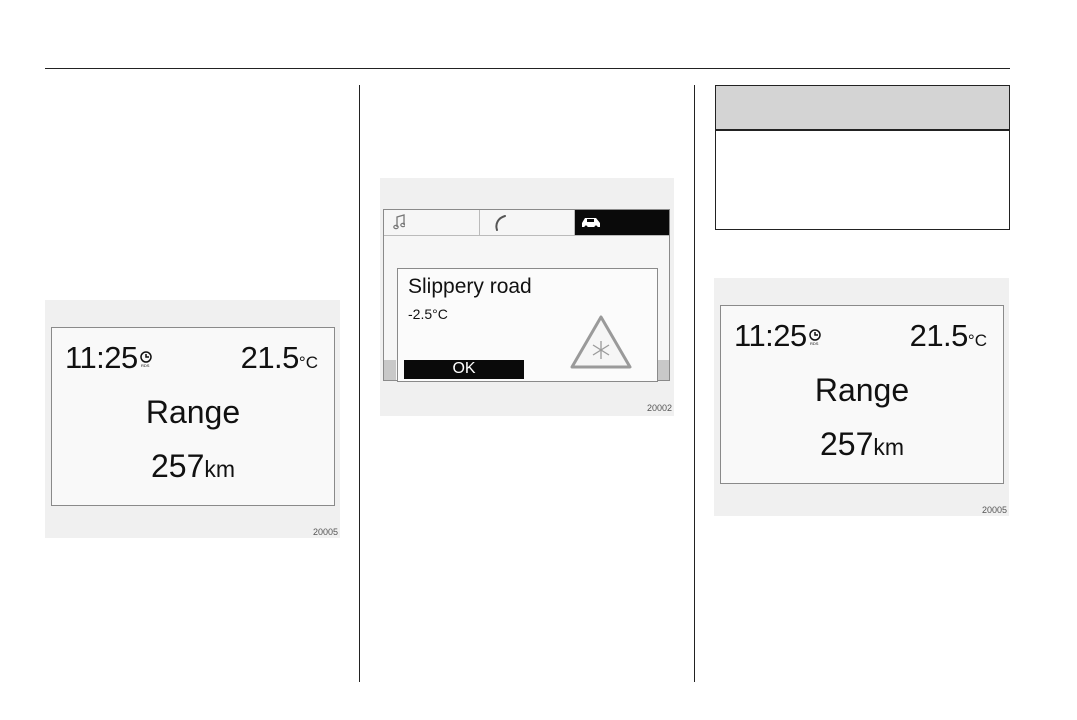 The width and height of the screenshot is (1077, 720). What do you see at coordinates (527, 68) in the screenshot?
I see `header-rule` at bounding box center [527, 68].